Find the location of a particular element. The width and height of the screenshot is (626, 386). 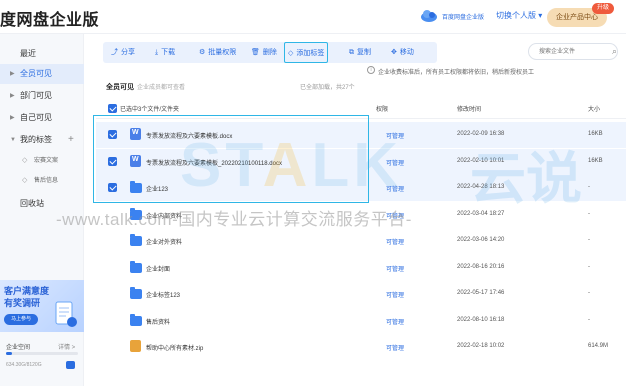

sidebar-item-self-visible: ▶ 自己可见 is located at coordinates (42, 118).